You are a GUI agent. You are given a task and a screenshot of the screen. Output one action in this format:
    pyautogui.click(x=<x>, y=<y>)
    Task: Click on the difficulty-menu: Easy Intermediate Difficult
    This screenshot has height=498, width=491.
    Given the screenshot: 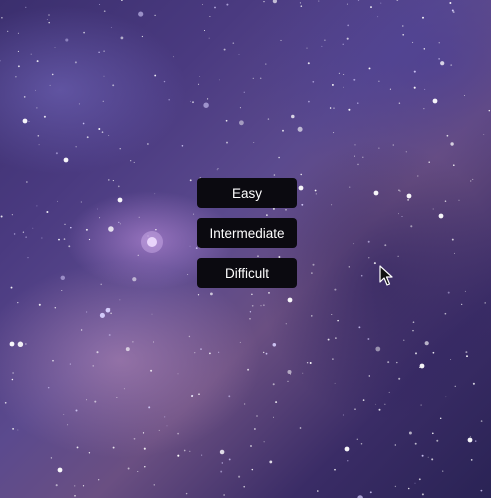 What is the action you would take?
    pyautogui.click(x=247, y=233)
    